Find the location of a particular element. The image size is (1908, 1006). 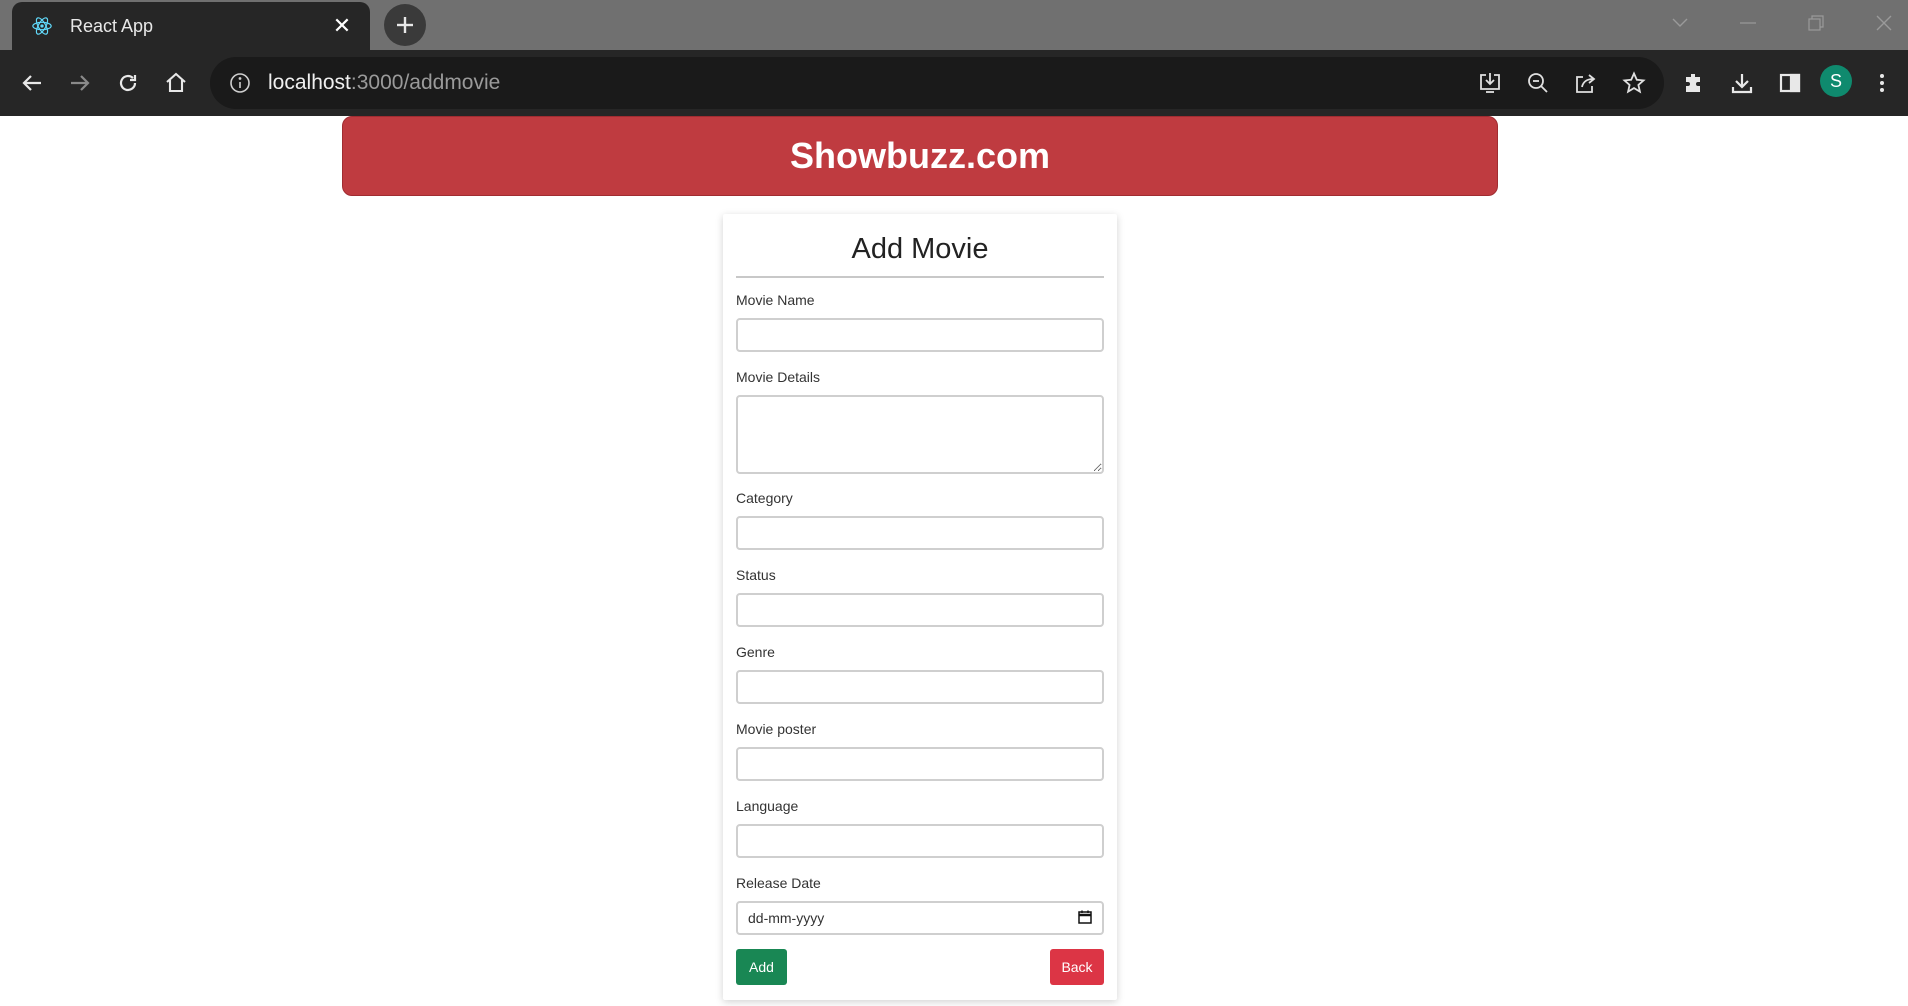

category-input is located at coordinates (920, 533).